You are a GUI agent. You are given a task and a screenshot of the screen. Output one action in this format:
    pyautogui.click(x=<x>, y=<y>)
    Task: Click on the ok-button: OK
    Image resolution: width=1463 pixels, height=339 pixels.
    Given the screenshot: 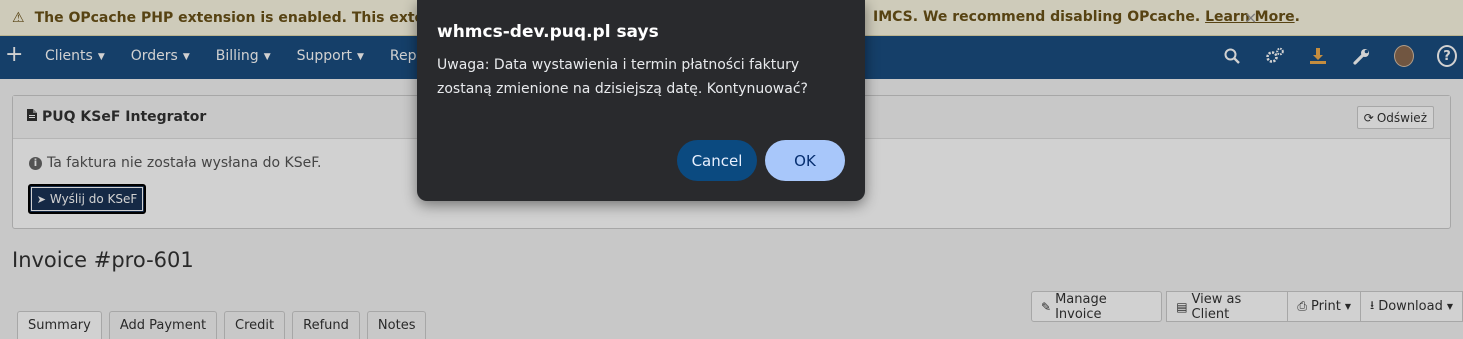 What is the action you would take?
    pyautogui.click(x=805, y=160)
    